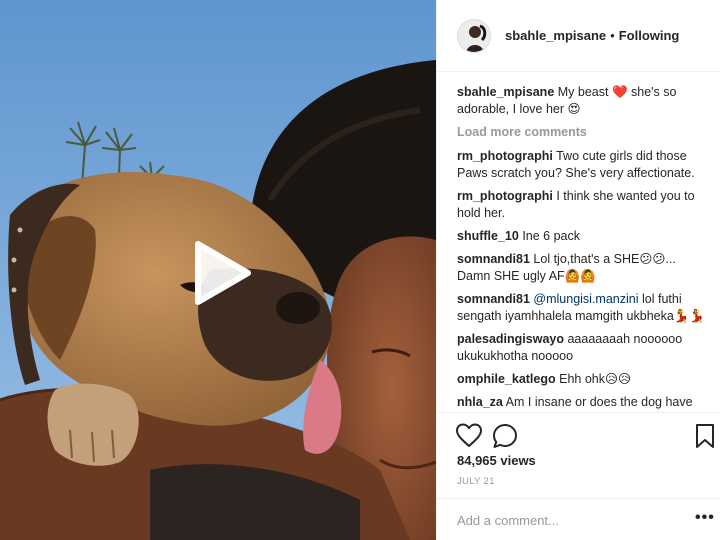  What do you see at coordinates (476, 481) in the screenshot?
I see `post-date: JULY 21` at bounding box center [476, 481].